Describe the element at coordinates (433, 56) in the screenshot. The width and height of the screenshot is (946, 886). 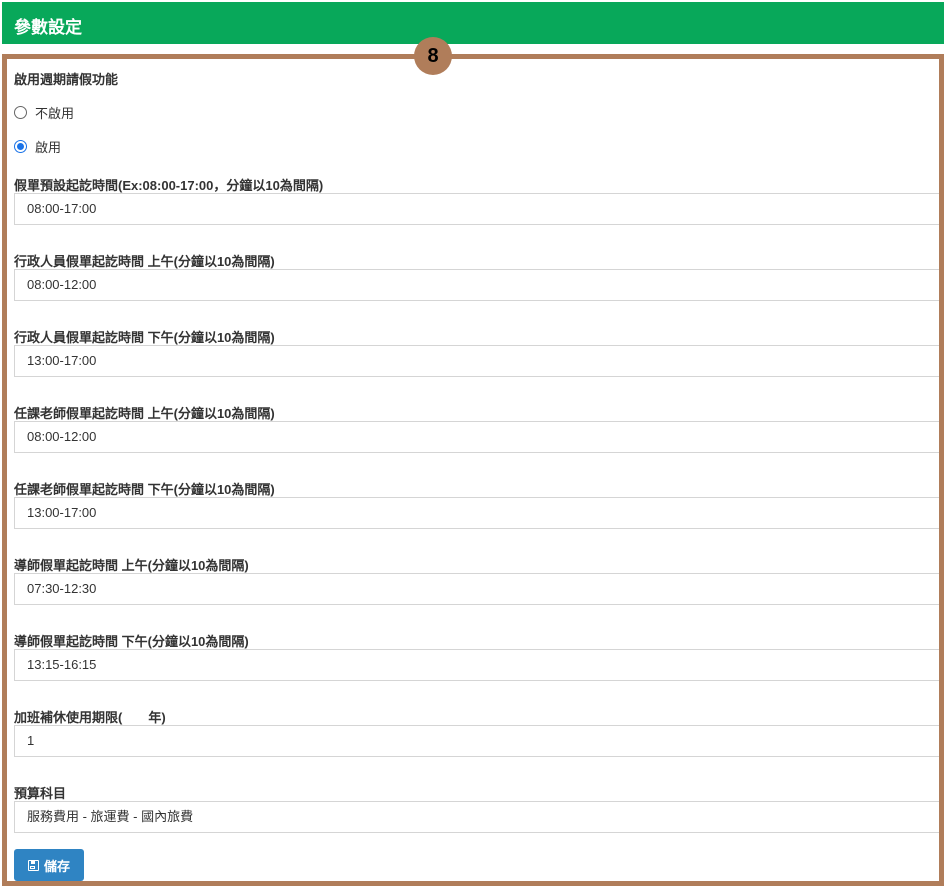
I see `step-number-badge: 8` at that location.